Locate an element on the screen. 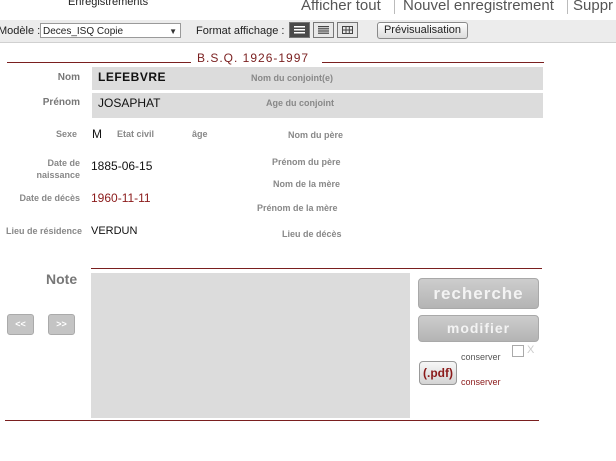  title-rule-right is located at coordinates (433, 62).